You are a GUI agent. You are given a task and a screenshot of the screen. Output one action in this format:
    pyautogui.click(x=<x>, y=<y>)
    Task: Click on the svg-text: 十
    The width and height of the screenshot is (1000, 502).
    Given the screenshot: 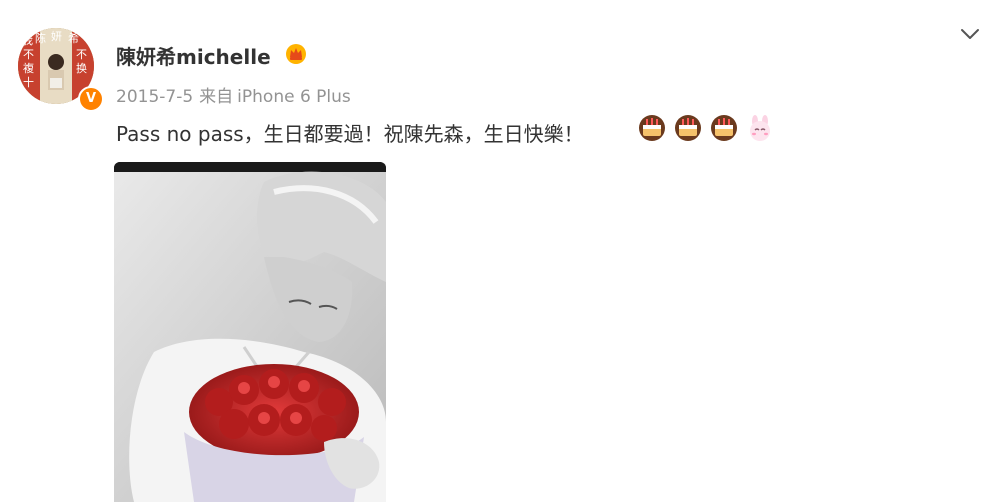 What is the action you would take?
    pyautogui.click(x=28, y=82)
    